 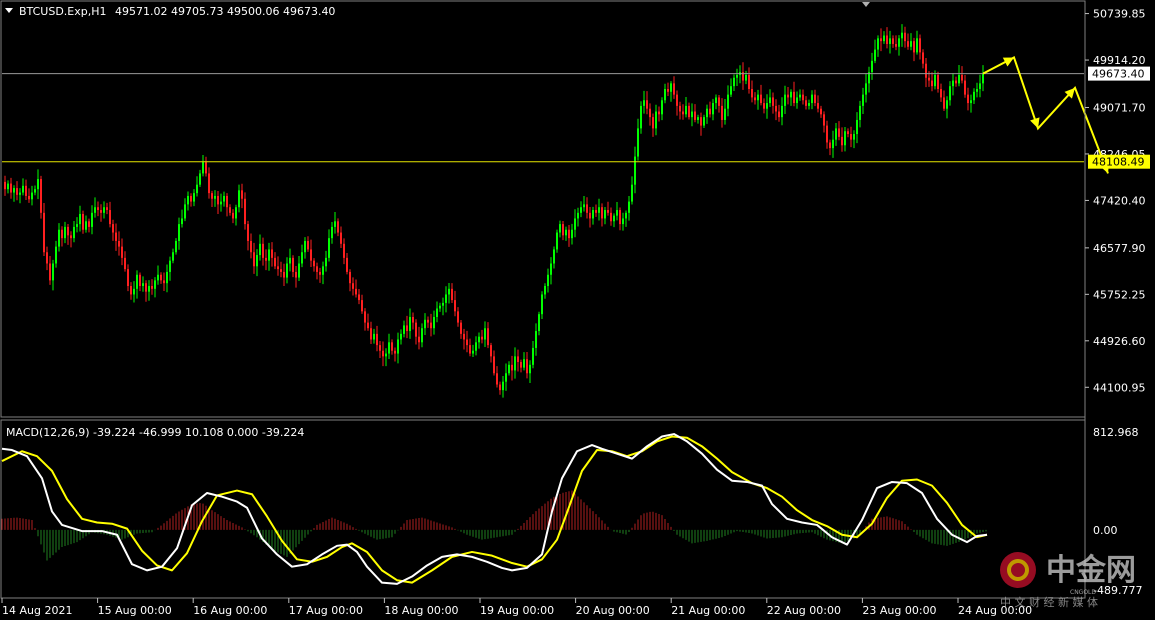 What do you see at coordinates (1118, 162) in the screenshot?
I see `price-tag-label: 48108.49` at bounding box center [1118, 162].